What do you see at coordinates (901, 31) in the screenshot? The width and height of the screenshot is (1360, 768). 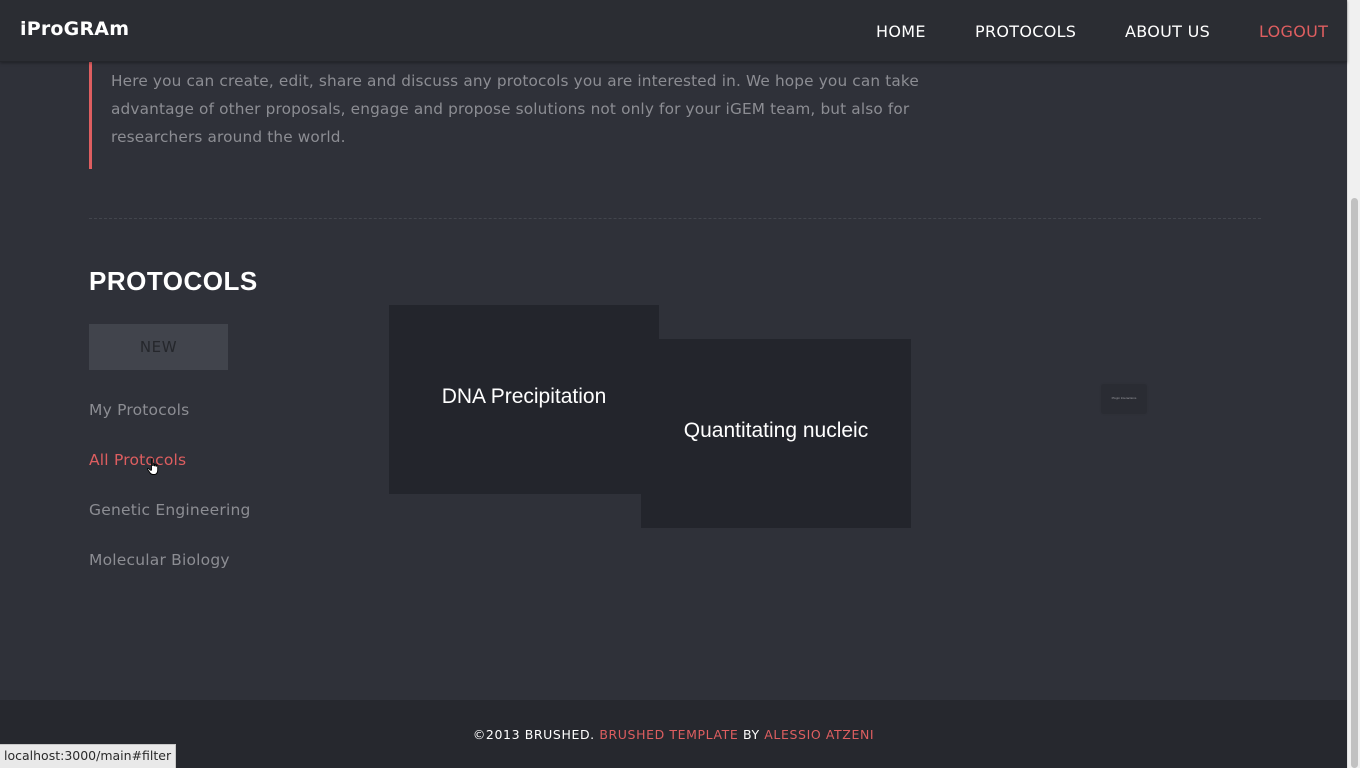 I see `nav-link-home: HOME` at bounding box center [901, 31].